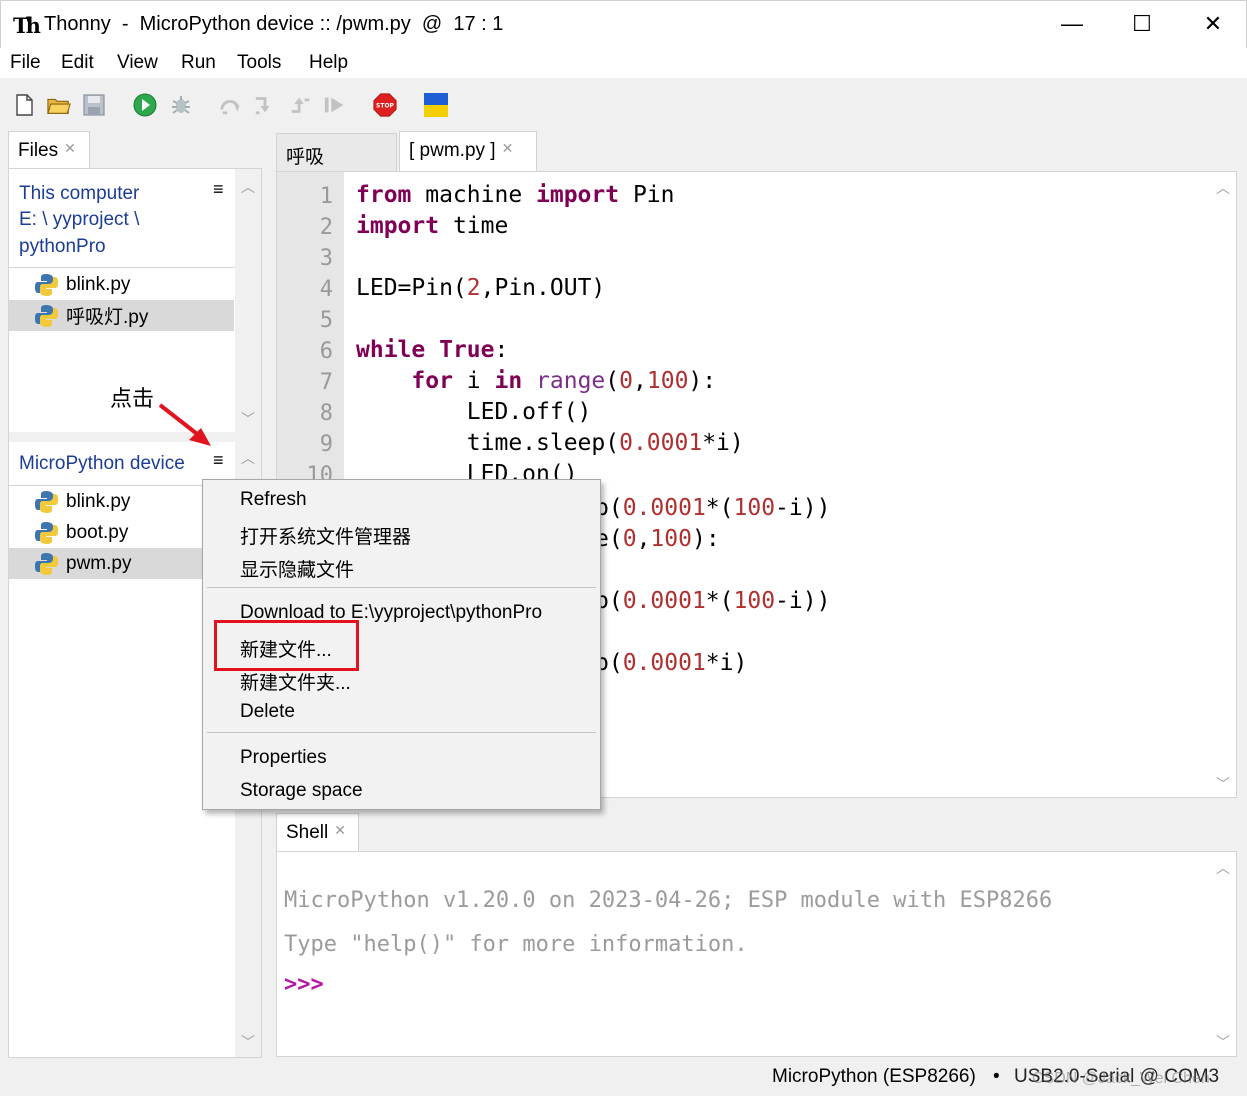  I want to click on this-computer-link: This computer, so click(79, 193).